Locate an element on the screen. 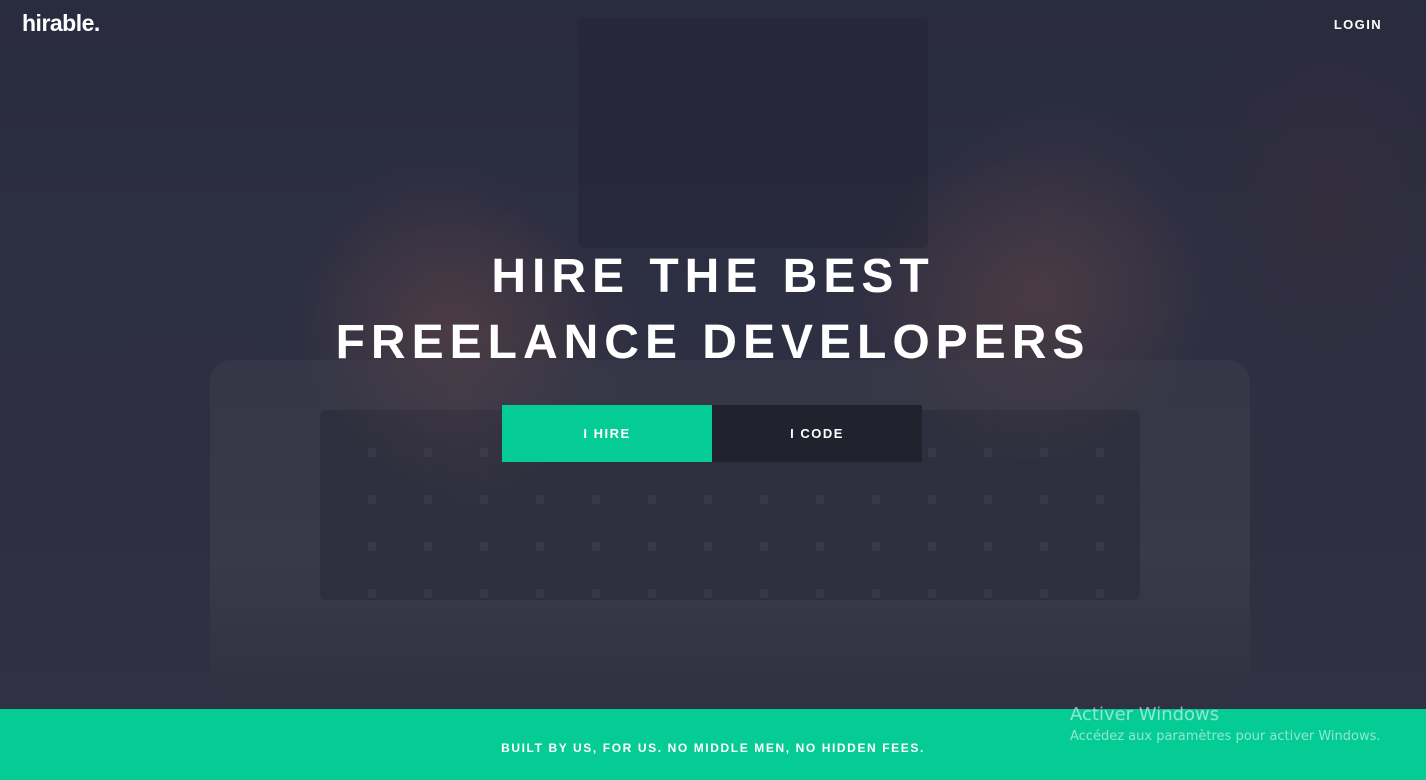 This screenshot has height=780, width=1426. watermark-title: Activer Windows is located at coordinates (1145, 714).